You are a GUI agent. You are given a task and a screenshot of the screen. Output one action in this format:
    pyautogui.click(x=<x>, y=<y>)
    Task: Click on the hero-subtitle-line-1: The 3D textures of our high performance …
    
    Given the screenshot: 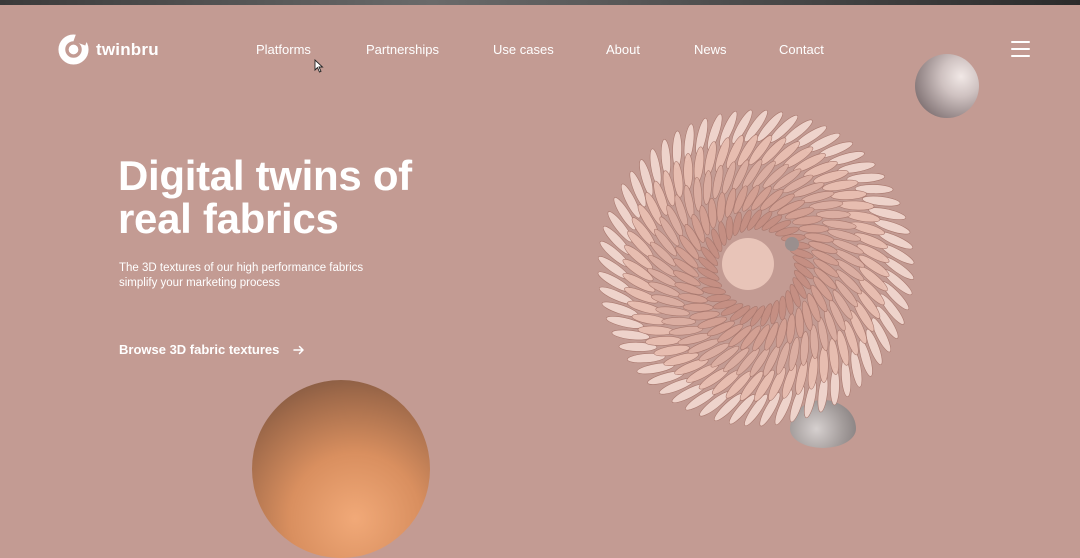 What is the action you would take?
    pyautogui.click(x=241, y=268)
    